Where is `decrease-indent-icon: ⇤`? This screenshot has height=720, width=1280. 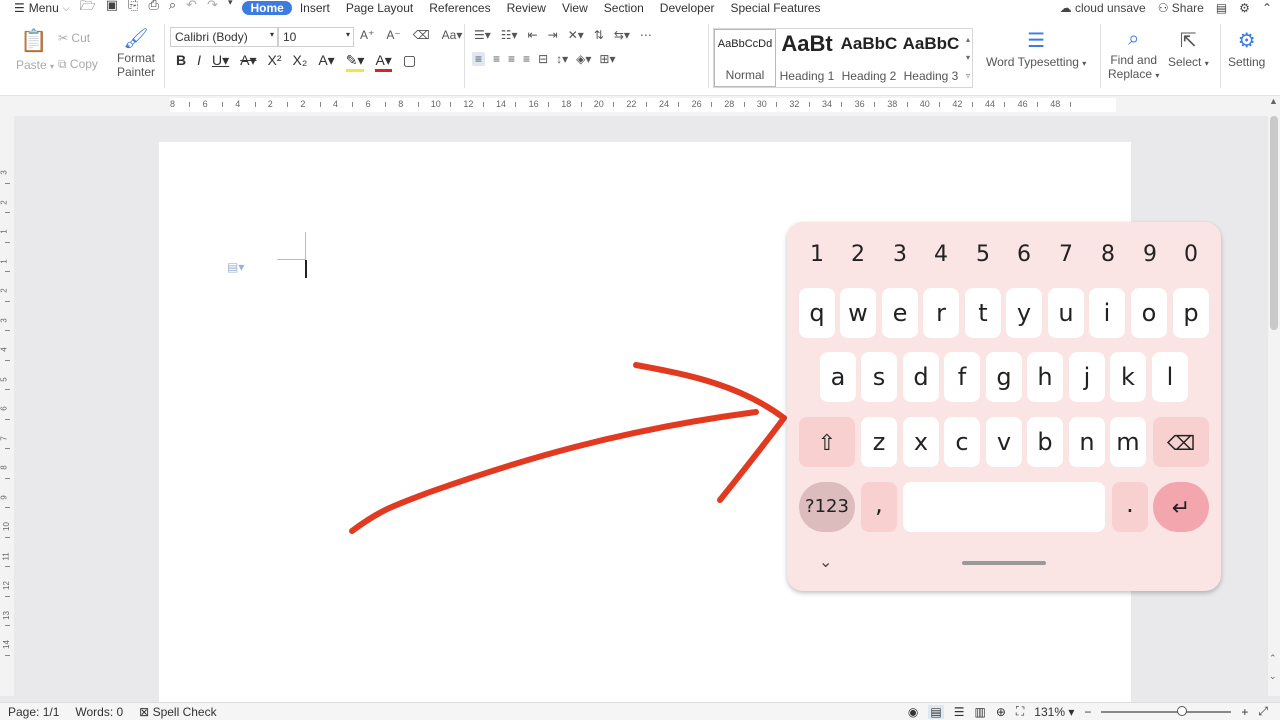
decrease-indent-icon: ⇤ is located at coordinates (533, 35).